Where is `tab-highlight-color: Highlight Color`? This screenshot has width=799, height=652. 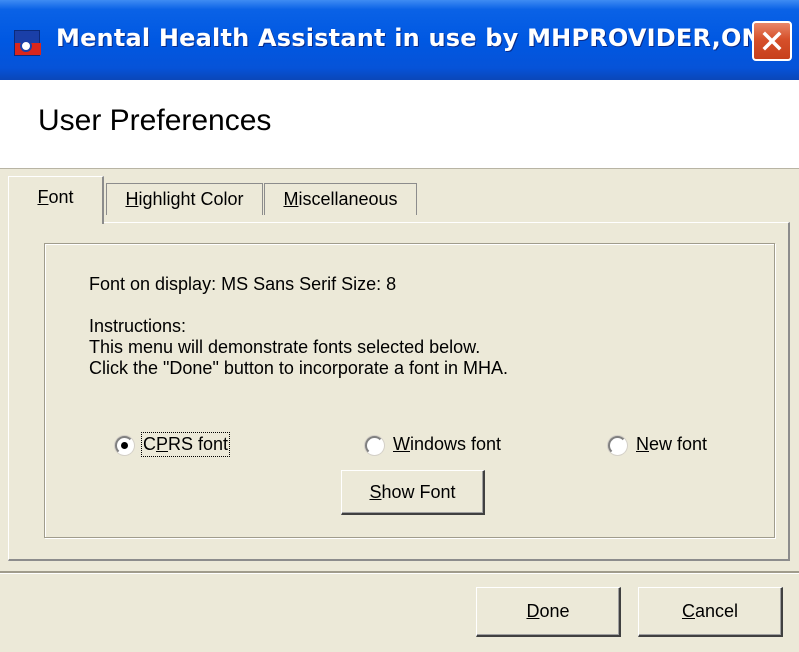
tab-highlight-color: Highlight Color is located at coordinates (184, 199).